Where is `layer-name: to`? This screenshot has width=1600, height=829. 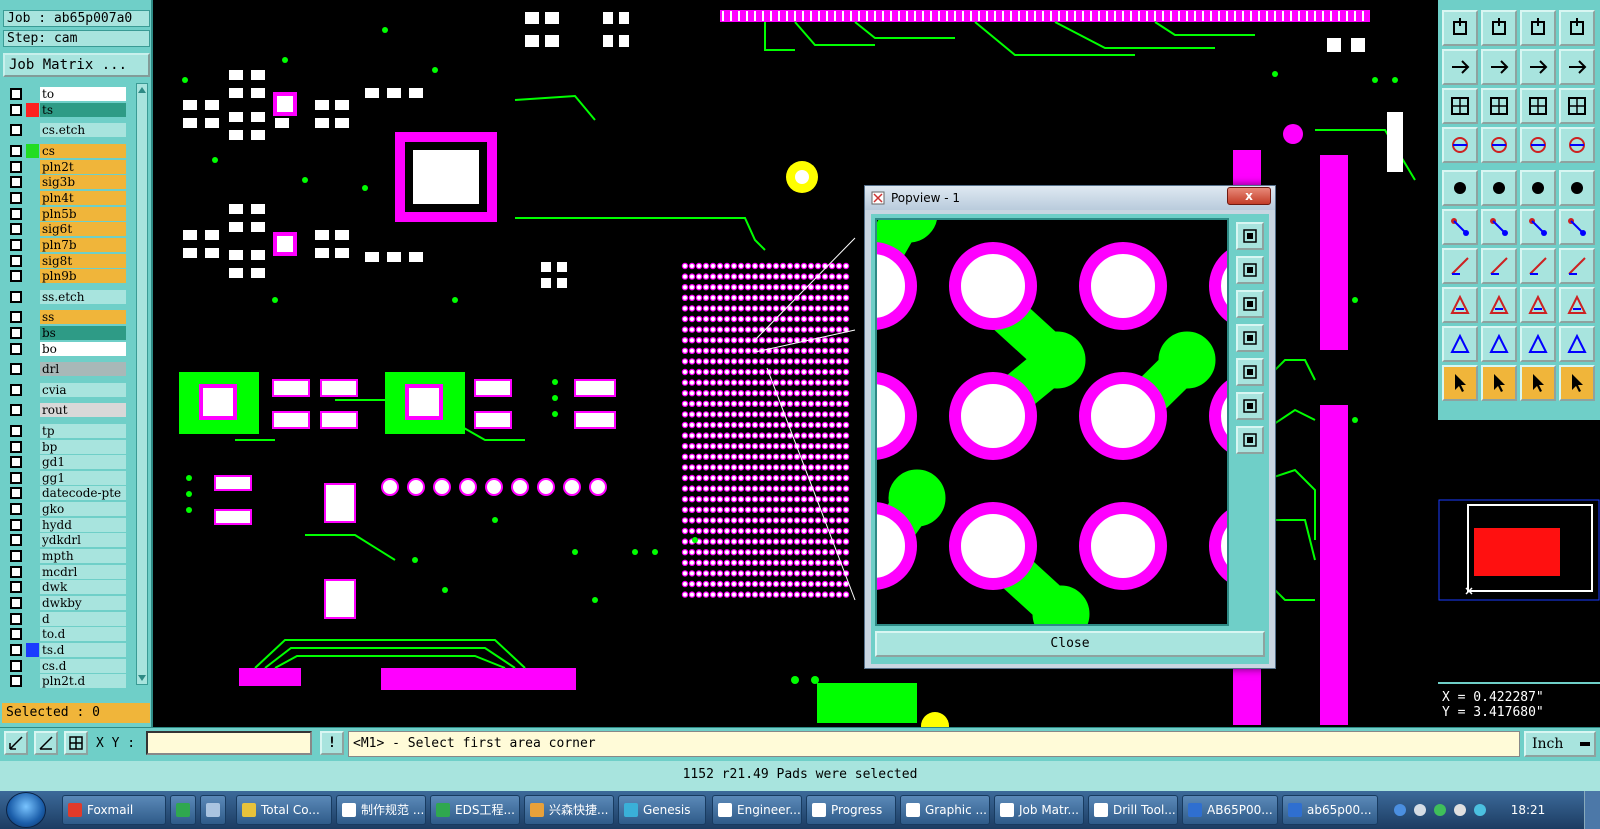 layer-name: to is located at coordinates (83, 94).